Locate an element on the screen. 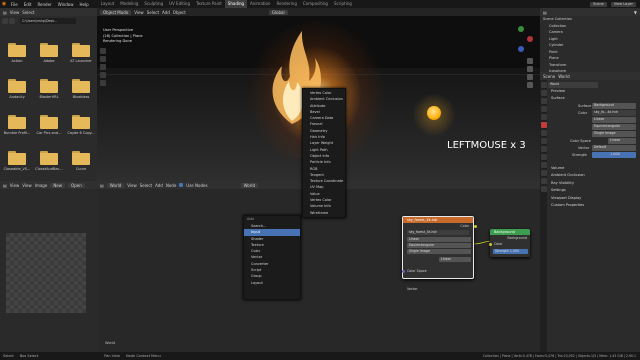  tab-modeling: Modeling is located at coordinates (129, 4).